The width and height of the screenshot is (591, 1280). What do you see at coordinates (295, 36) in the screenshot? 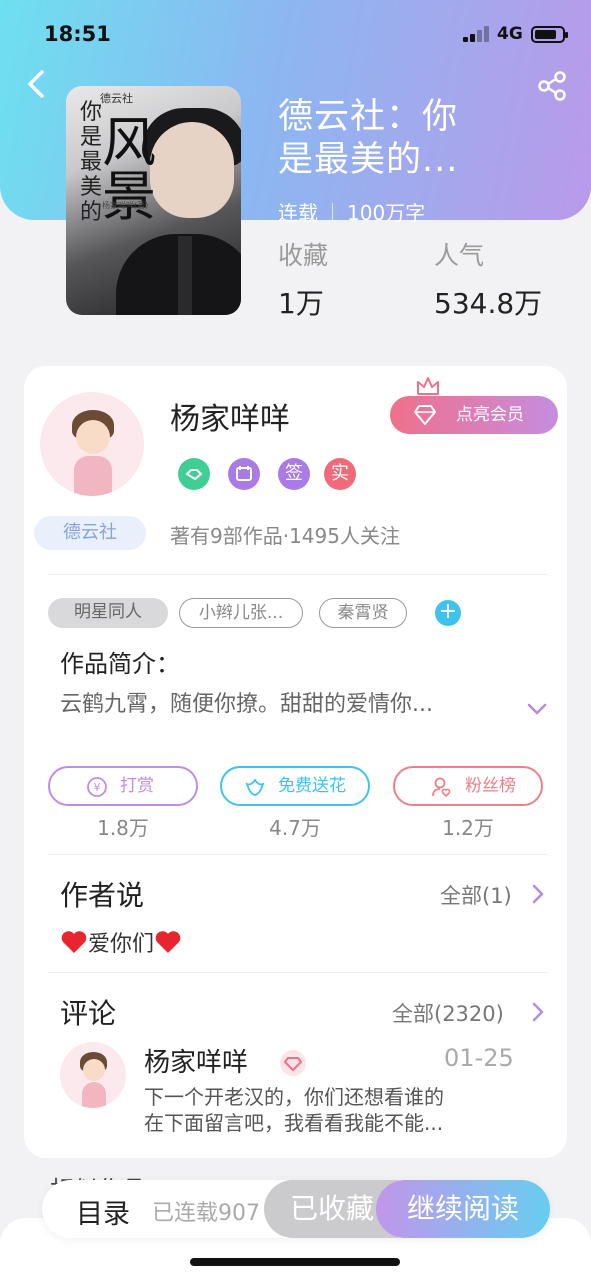
I see `status-bar: 18:51 4G` at bounding box center [295, 36].